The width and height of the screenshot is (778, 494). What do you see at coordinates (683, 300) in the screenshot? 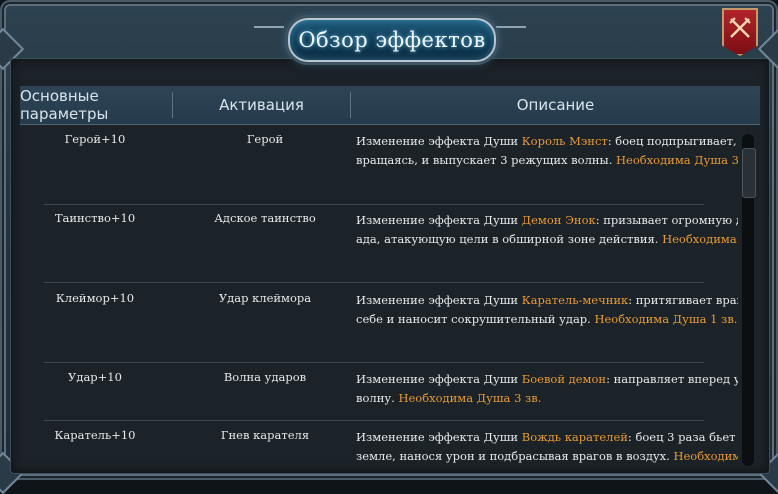
I see `desc-text: : притягивает врагов к` at bounding box center [683, 300].